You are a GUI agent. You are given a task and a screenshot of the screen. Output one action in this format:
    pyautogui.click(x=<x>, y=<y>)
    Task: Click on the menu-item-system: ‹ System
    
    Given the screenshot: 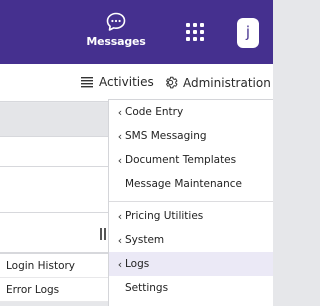 What is the action you would take?
    pyautogui.click(x=191, y=240)
    